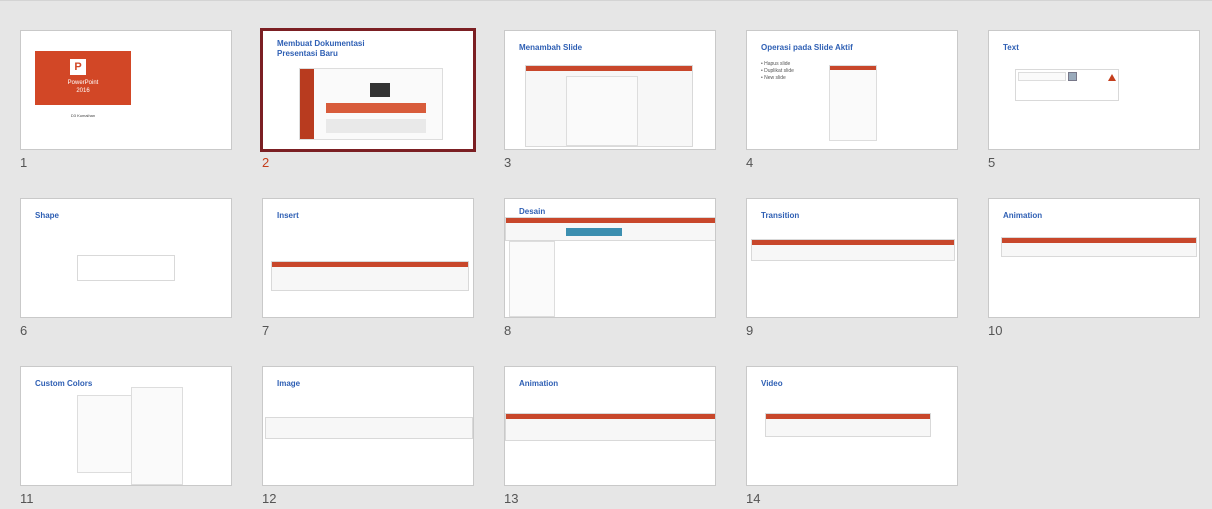 This screenshot has width=1212, height=509. What do you see at coordinates (848, 425) in the screenshot?
I see `video-ribbon-screenshot` at bounding box center [848, 425].